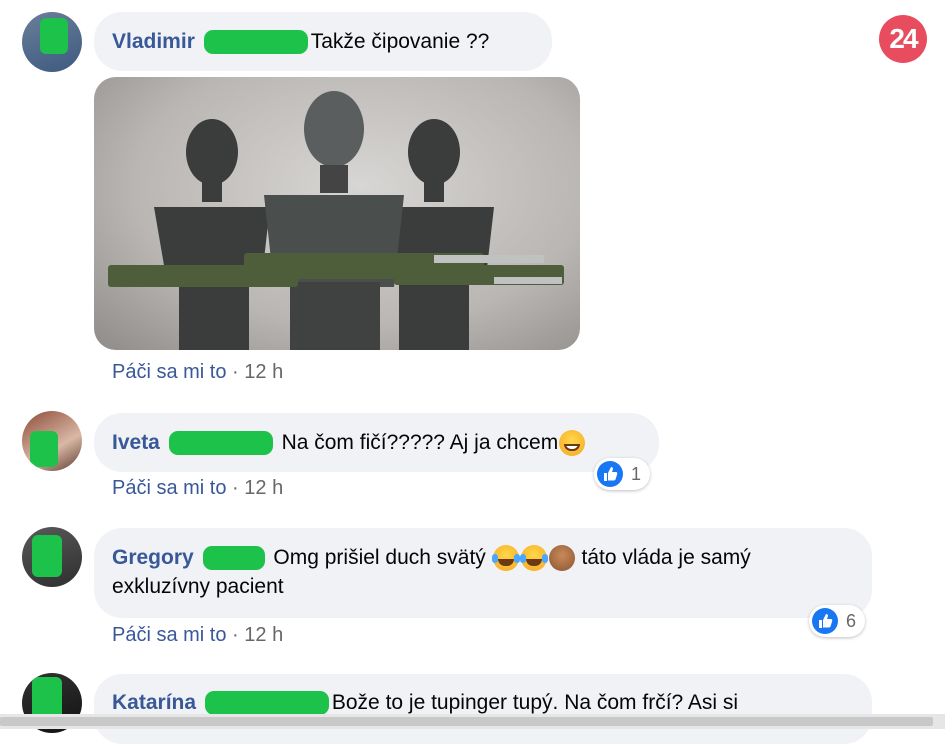 The width and height of the screenshot is (945, 744). What do you see at coordinates (400, 41) in the screenshot?
I see `comment-text: Takže čipovanie ??` at bounding box center [400, 41].